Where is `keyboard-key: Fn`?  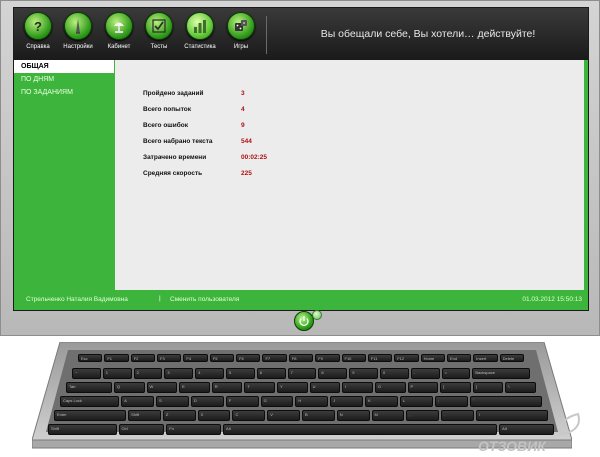 keyboard-key: Fn is located at coordinates (194, 429).